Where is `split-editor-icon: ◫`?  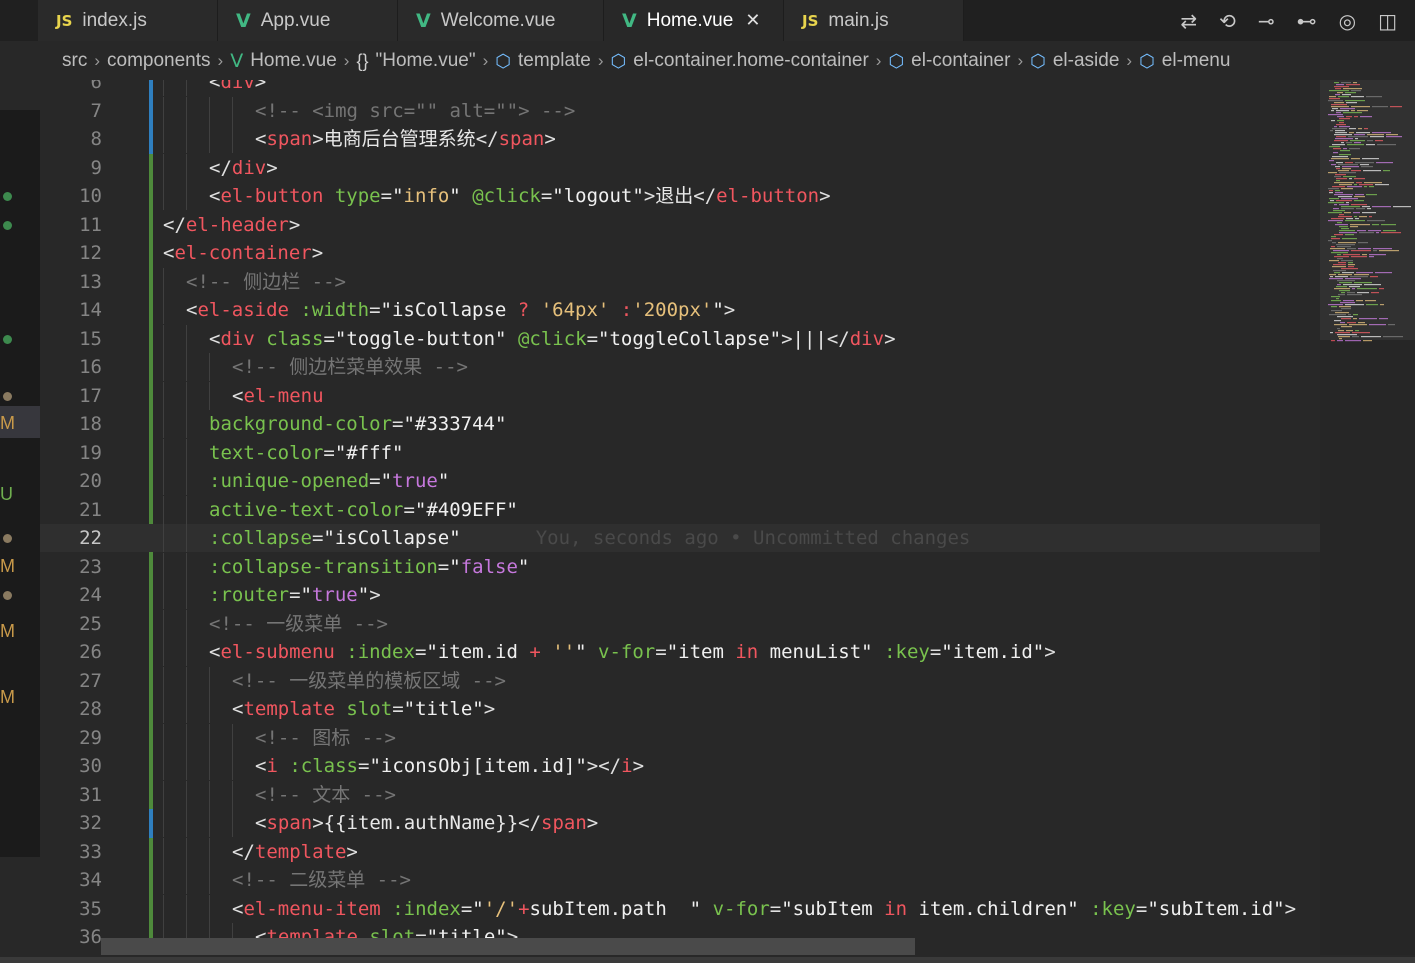 split-editor-icon: ◫ is located at coordinates (1387, 21).